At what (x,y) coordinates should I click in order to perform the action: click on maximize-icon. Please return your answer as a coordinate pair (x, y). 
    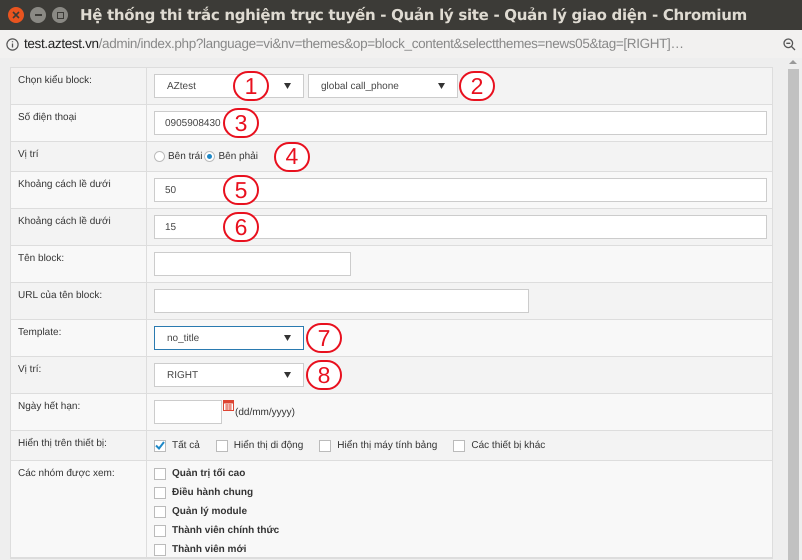
    Looking at the image, I should click on (60, 15).